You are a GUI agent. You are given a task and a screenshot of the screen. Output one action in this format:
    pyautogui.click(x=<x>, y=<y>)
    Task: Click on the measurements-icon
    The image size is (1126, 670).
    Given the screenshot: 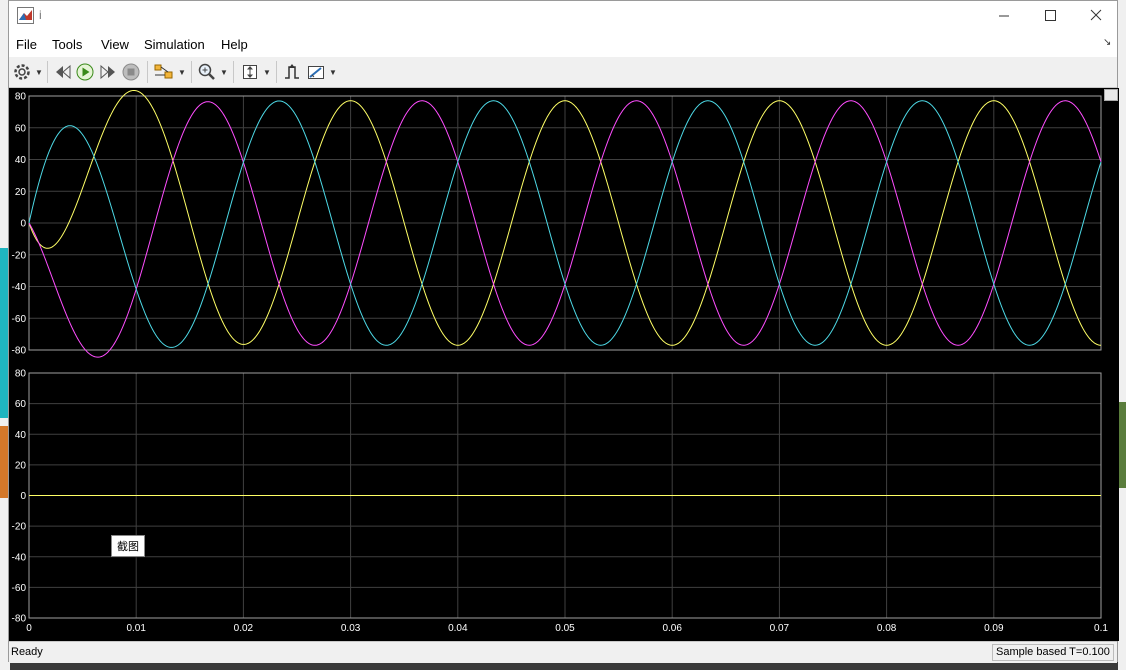 What is the action you would take?
    pyautogui.click(x=316, y=72)
    